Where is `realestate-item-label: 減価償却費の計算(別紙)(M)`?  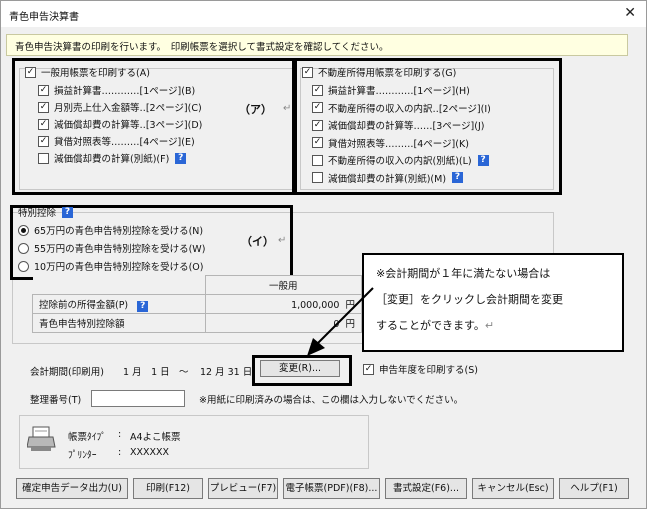
realestate-item-label: 減価償却費の計算(別紙)(M) is located at coordinates (387, 179).